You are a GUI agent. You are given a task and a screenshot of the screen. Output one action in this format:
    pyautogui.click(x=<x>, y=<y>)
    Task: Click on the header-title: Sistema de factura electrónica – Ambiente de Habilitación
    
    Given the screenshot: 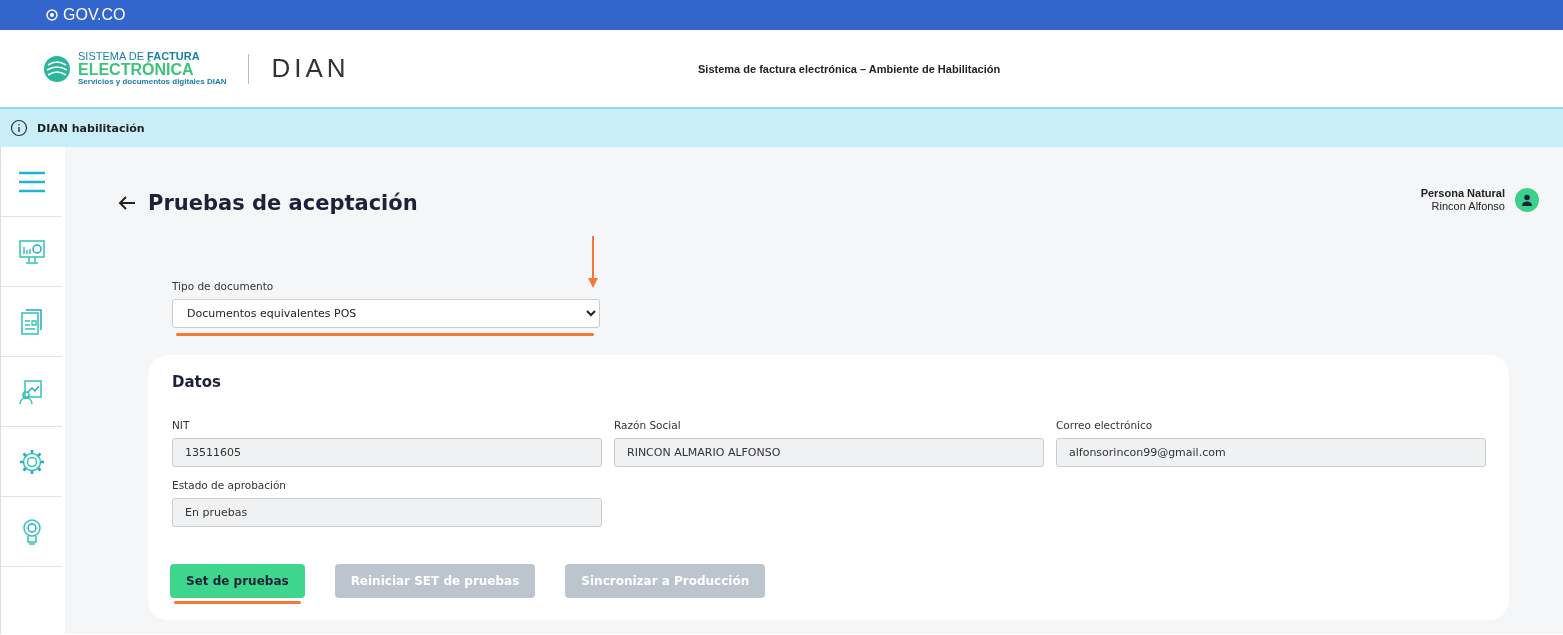 What is the action you would take?
    pyautogui.click(x=849, y=68)
    